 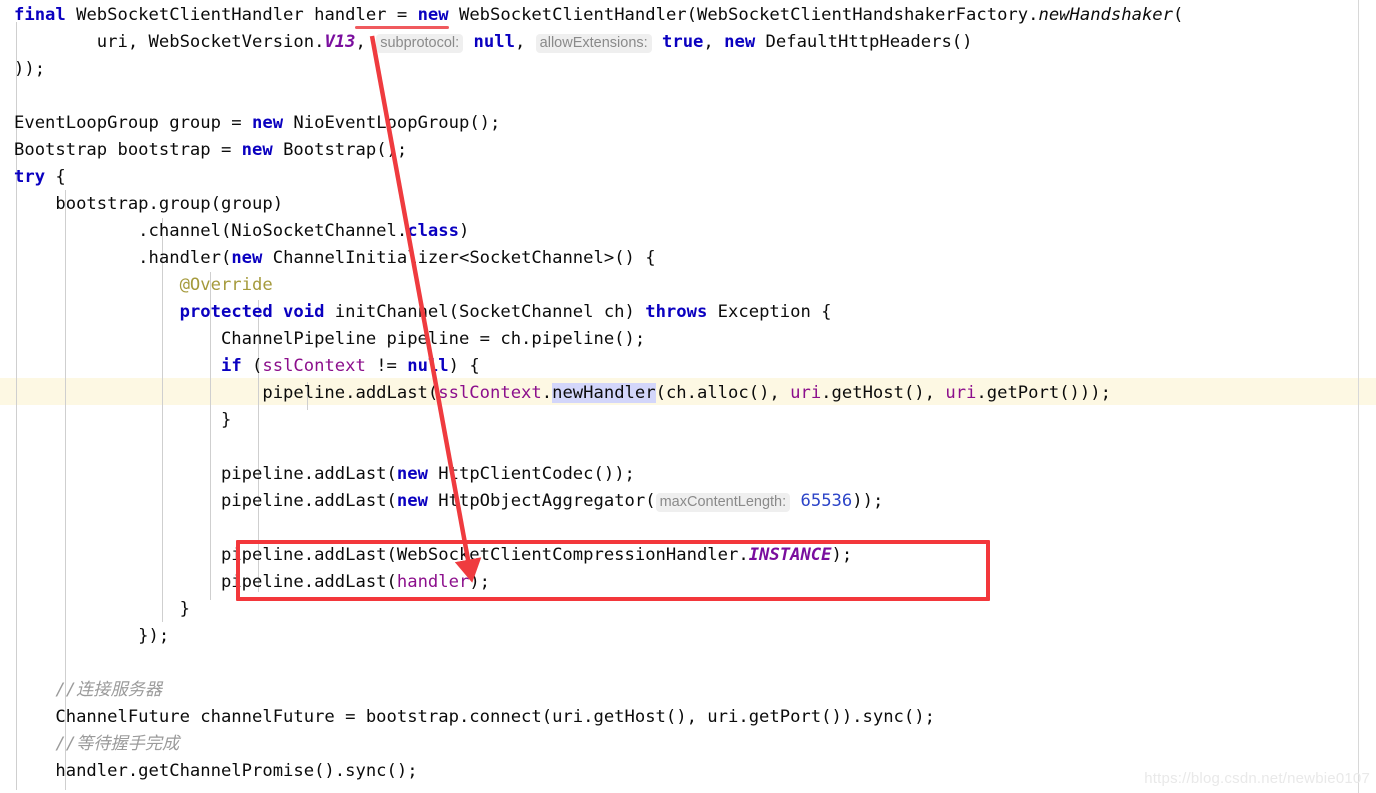 I want to click on param-hint-maxcontentlength: maxContentLength:, so click(x=723, y=502).